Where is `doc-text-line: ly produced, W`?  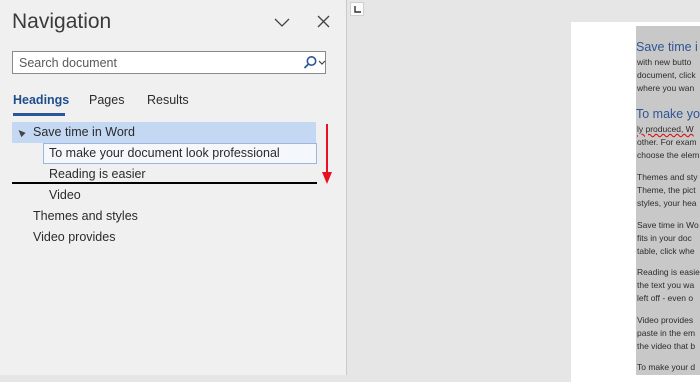
doc-text-line: ly produced, W is located at coordinates (665, 129).